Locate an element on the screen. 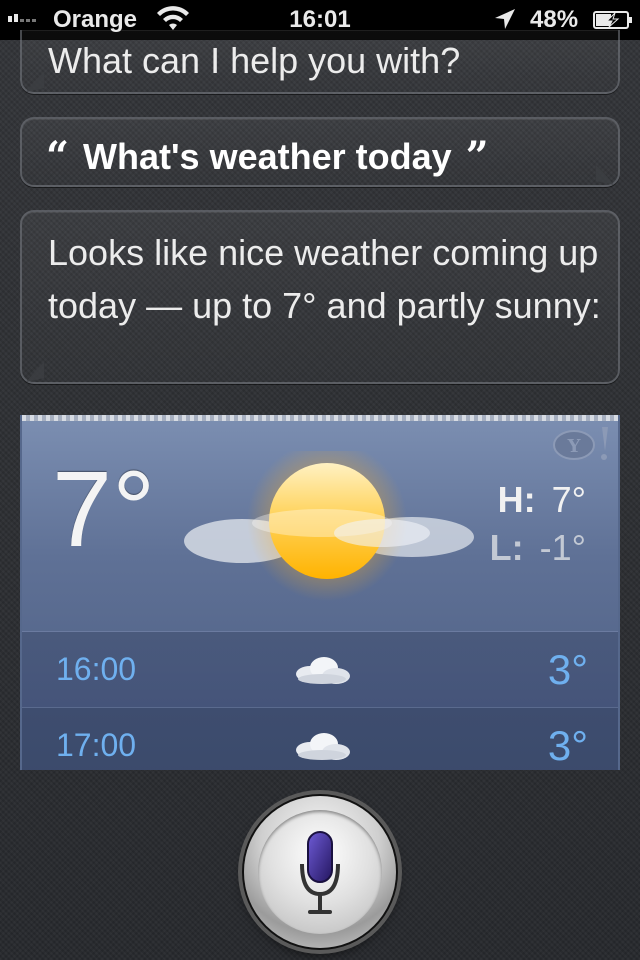 The image size is (640, 960). hourly-forecast-row: 17:00 3° is located at coordinates (320, 738).